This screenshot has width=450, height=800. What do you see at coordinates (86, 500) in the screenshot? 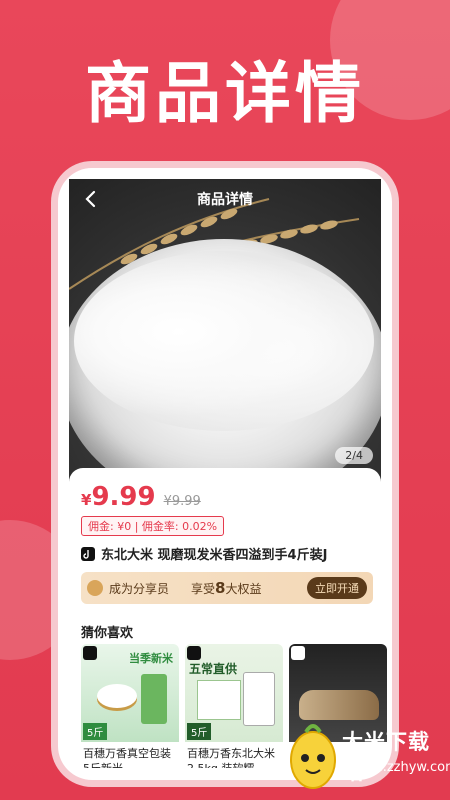
I see `currency-symbol: ¥` at bounding box center [86, 500].